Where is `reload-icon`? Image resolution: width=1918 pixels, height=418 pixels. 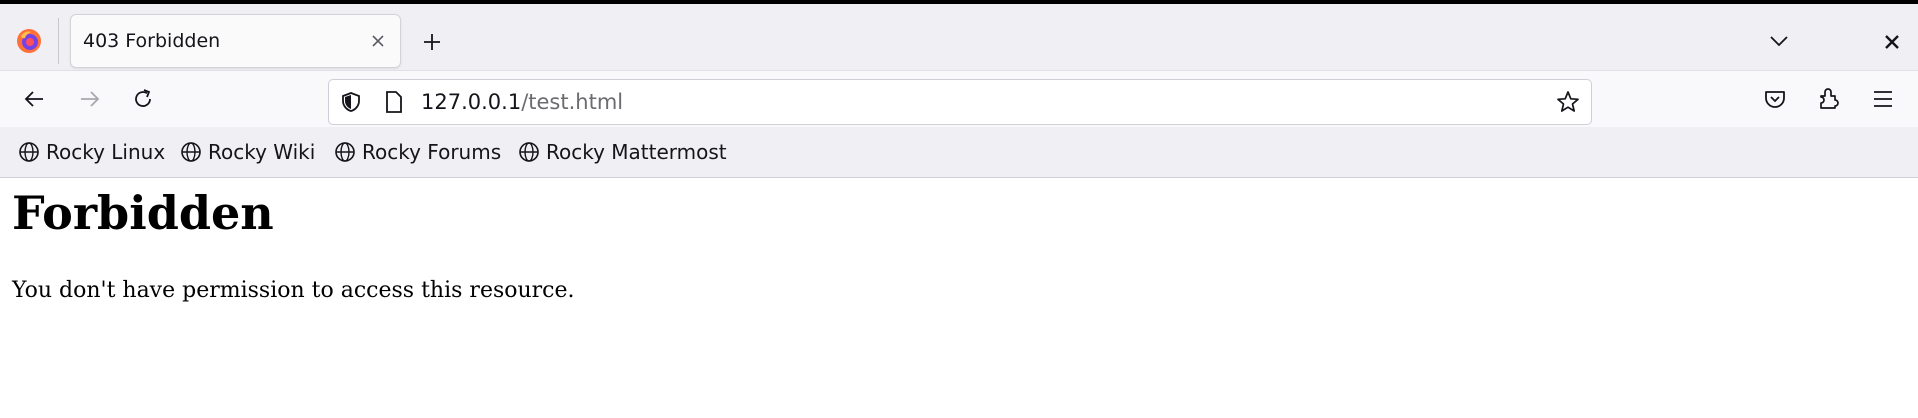
reload-icon is located at coordinates (143, 99).